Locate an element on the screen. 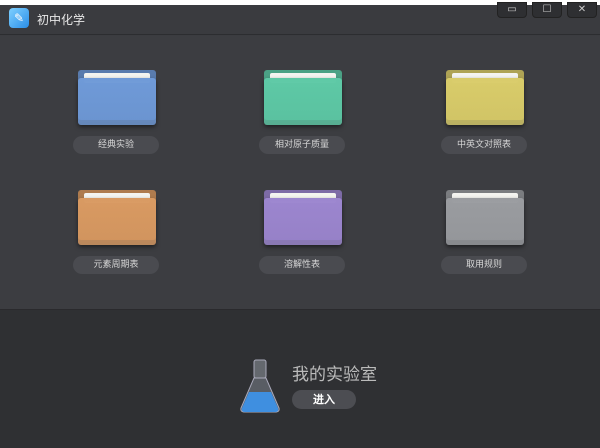  tile-label: 溶解性表 is located at coordinates (302, 265).